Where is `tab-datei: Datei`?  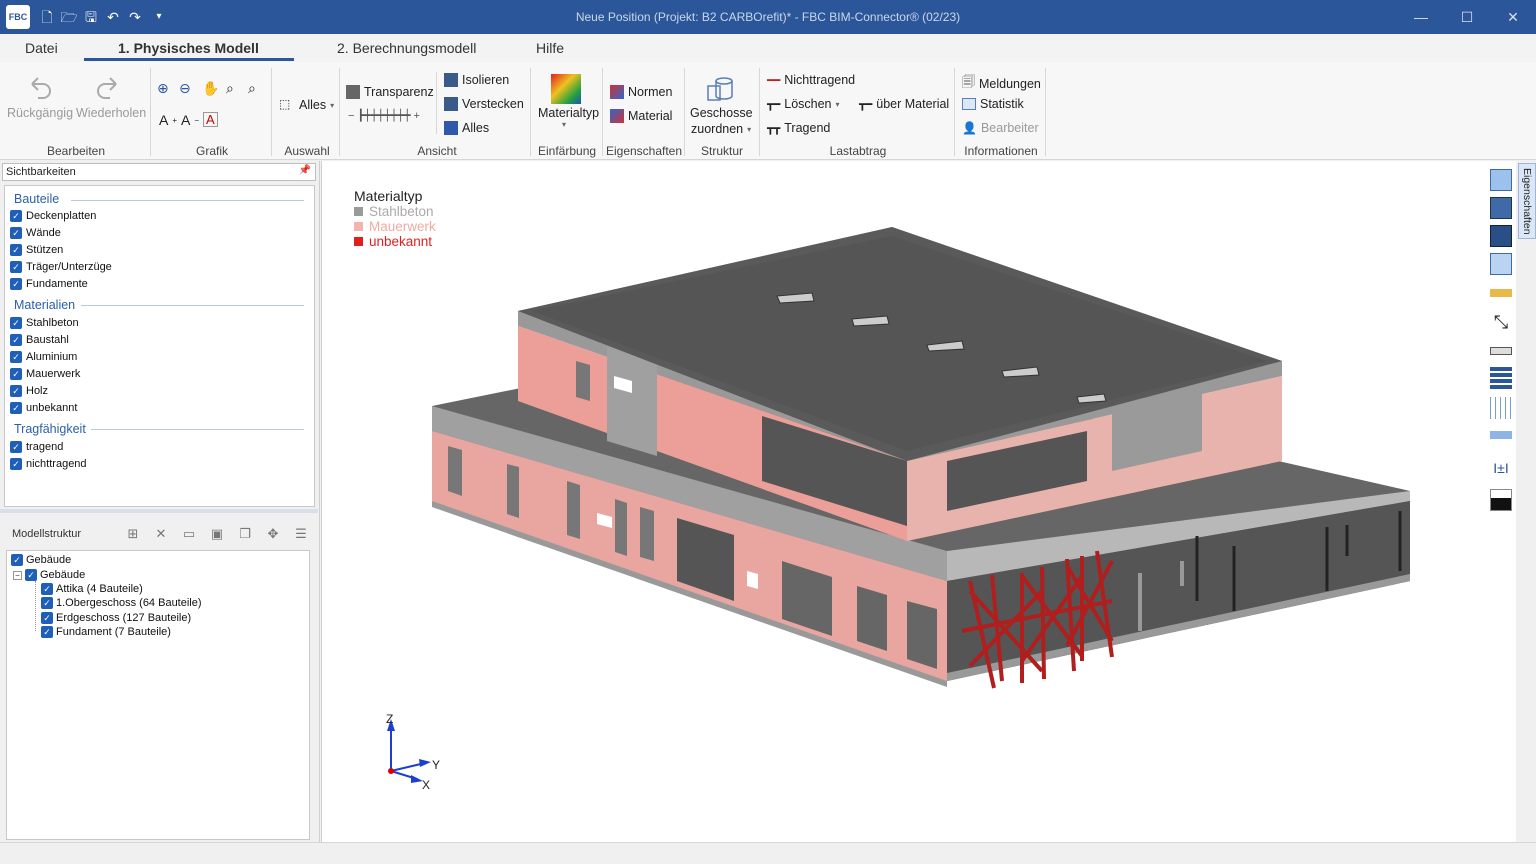
tab-datei: Datei is located at coordinates (41, 48).